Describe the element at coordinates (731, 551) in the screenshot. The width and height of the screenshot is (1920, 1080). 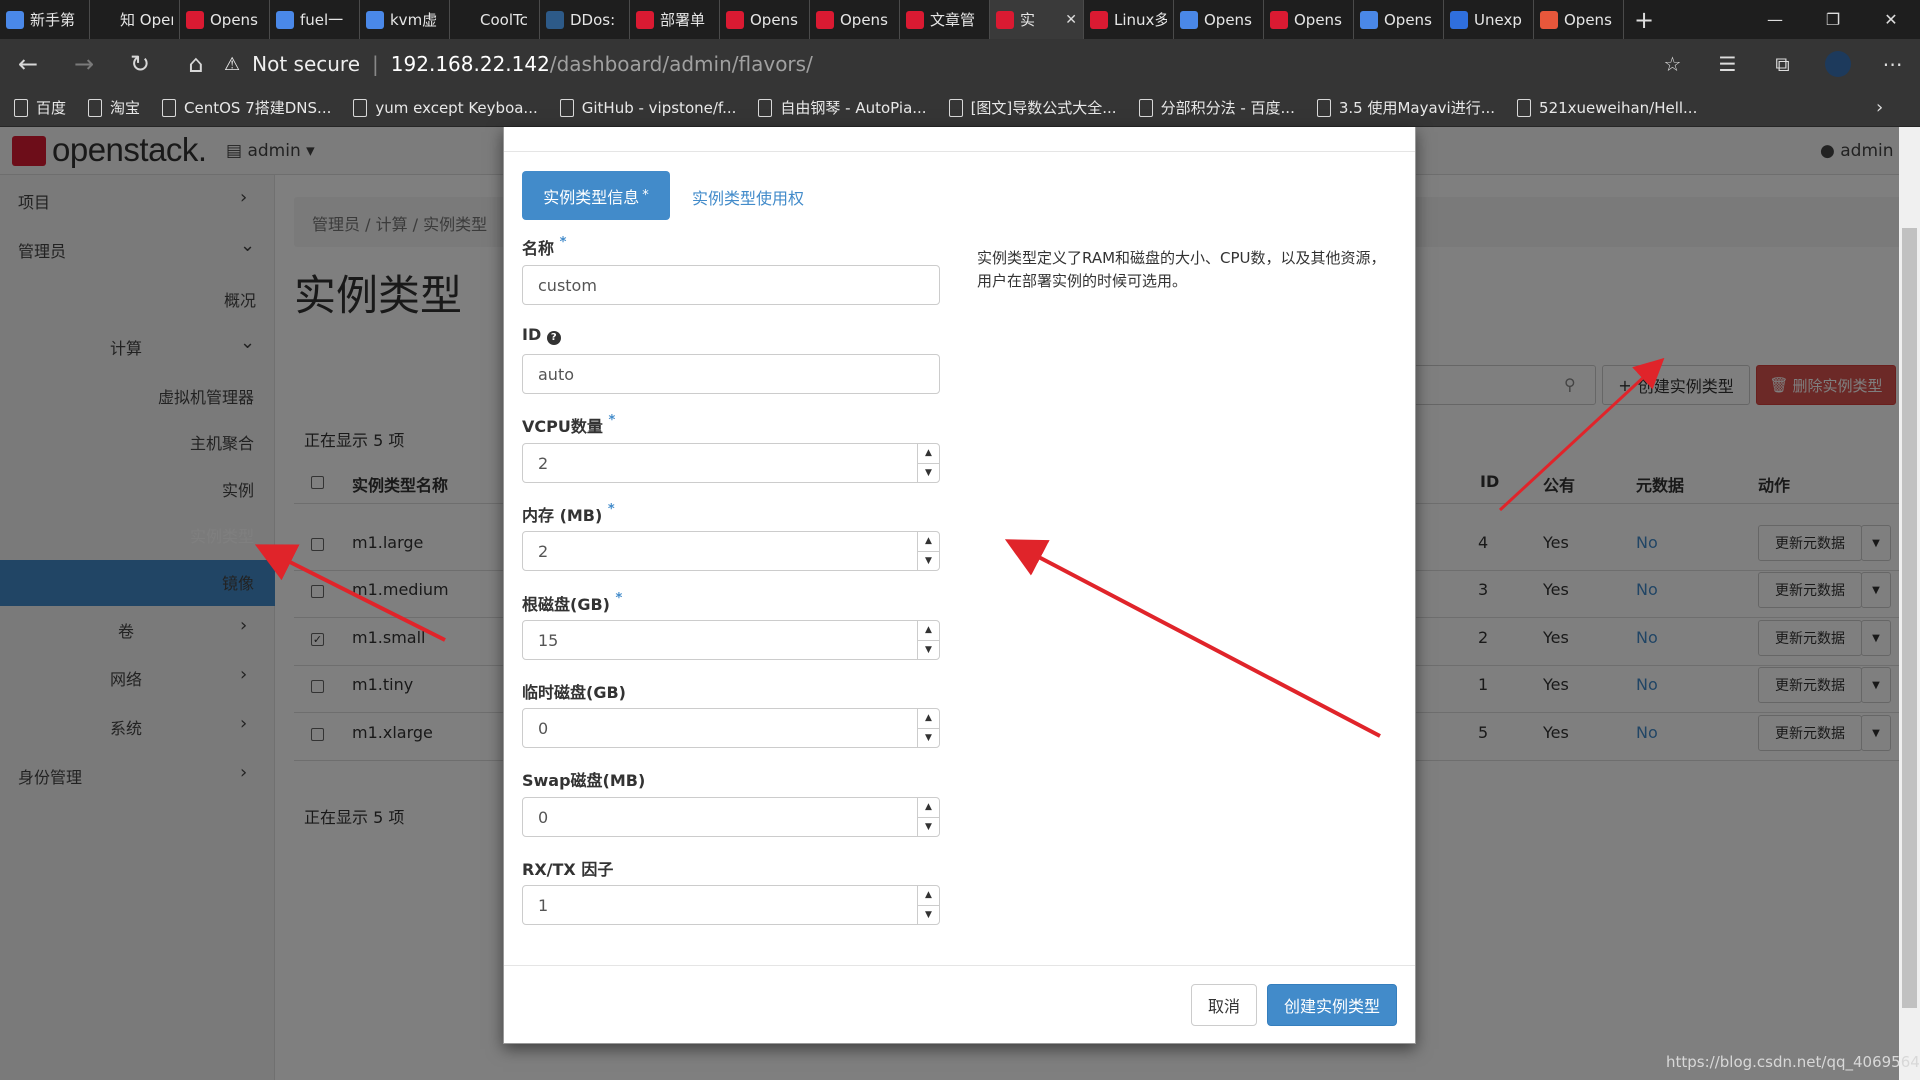
I see `ram-input: 2 ▲ ▼` at that location.